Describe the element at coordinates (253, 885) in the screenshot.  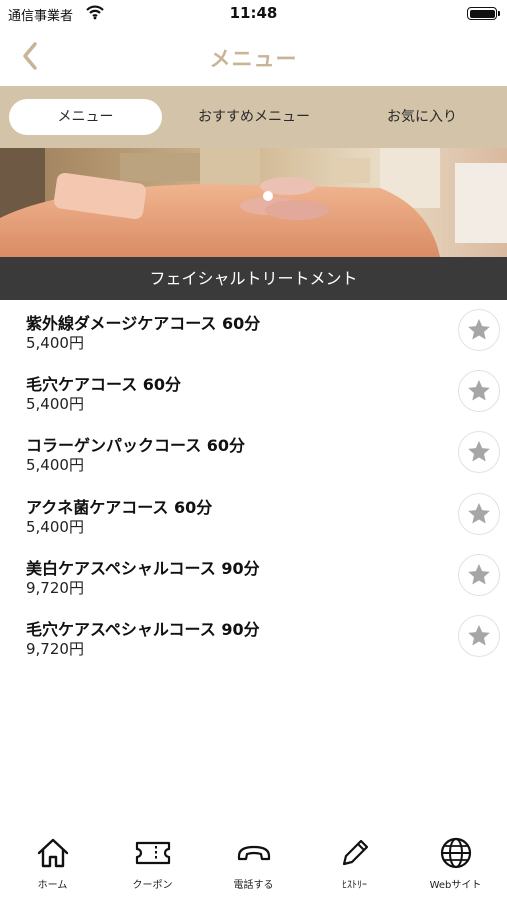
I see `bottom-tab-label: 電話する` at that location.